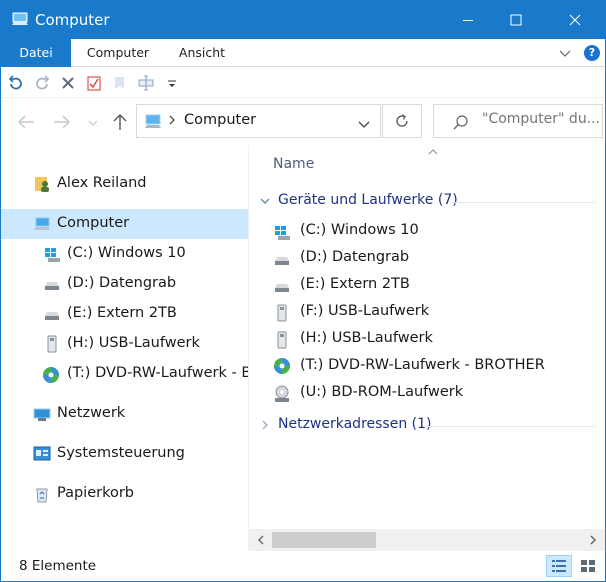 This screenshot has width=606, height=582. What do you see at coordinates (293, 164) in the screenshot?
I see `column-header-name: Name` at bounding box center [293, 164].